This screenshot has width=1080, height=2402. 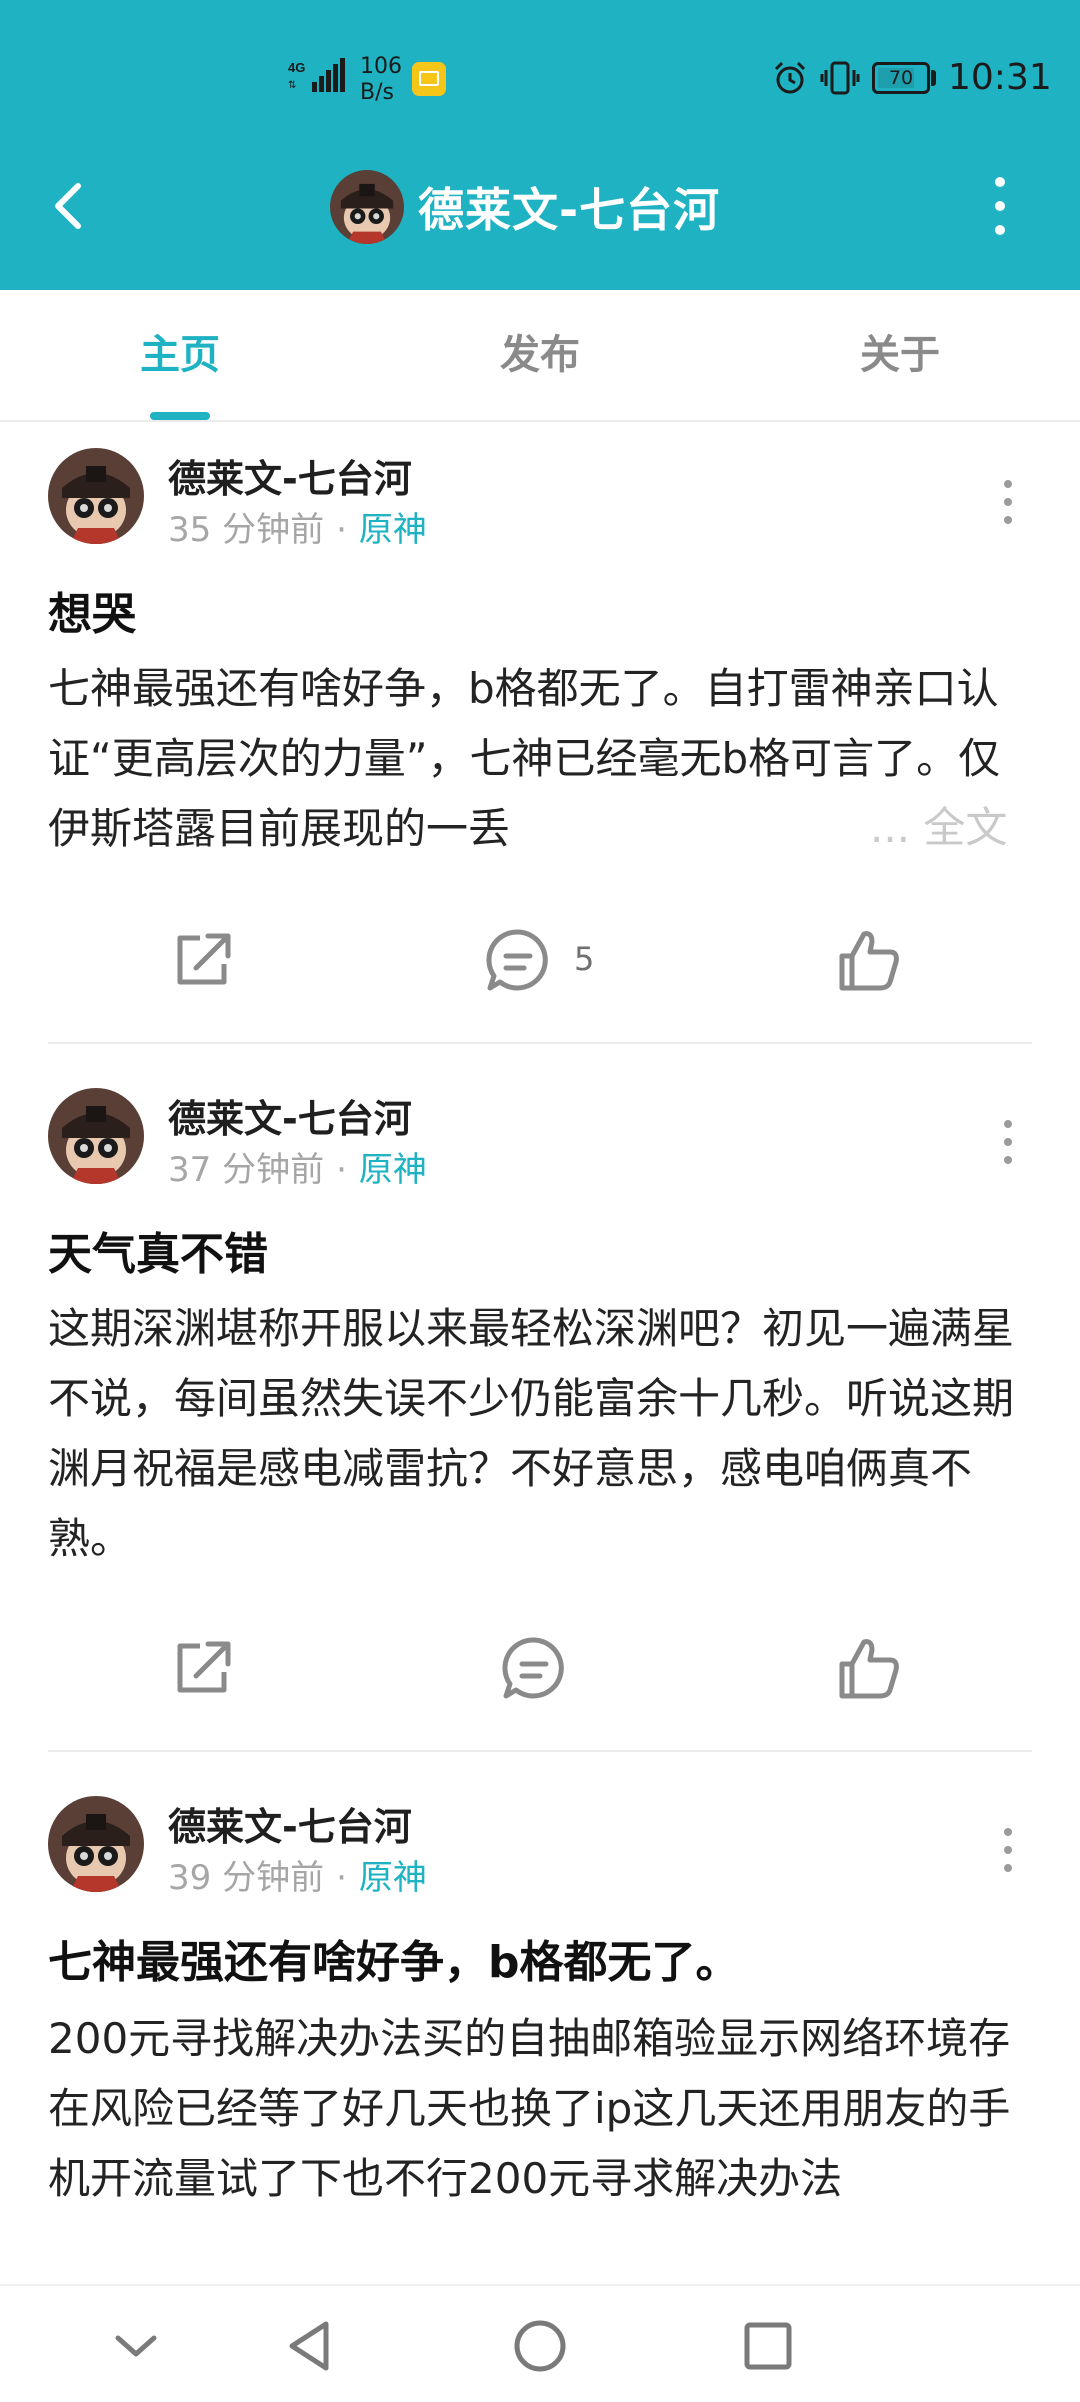 I want to click on clock: 10:31, so click(x=1000, y=77).